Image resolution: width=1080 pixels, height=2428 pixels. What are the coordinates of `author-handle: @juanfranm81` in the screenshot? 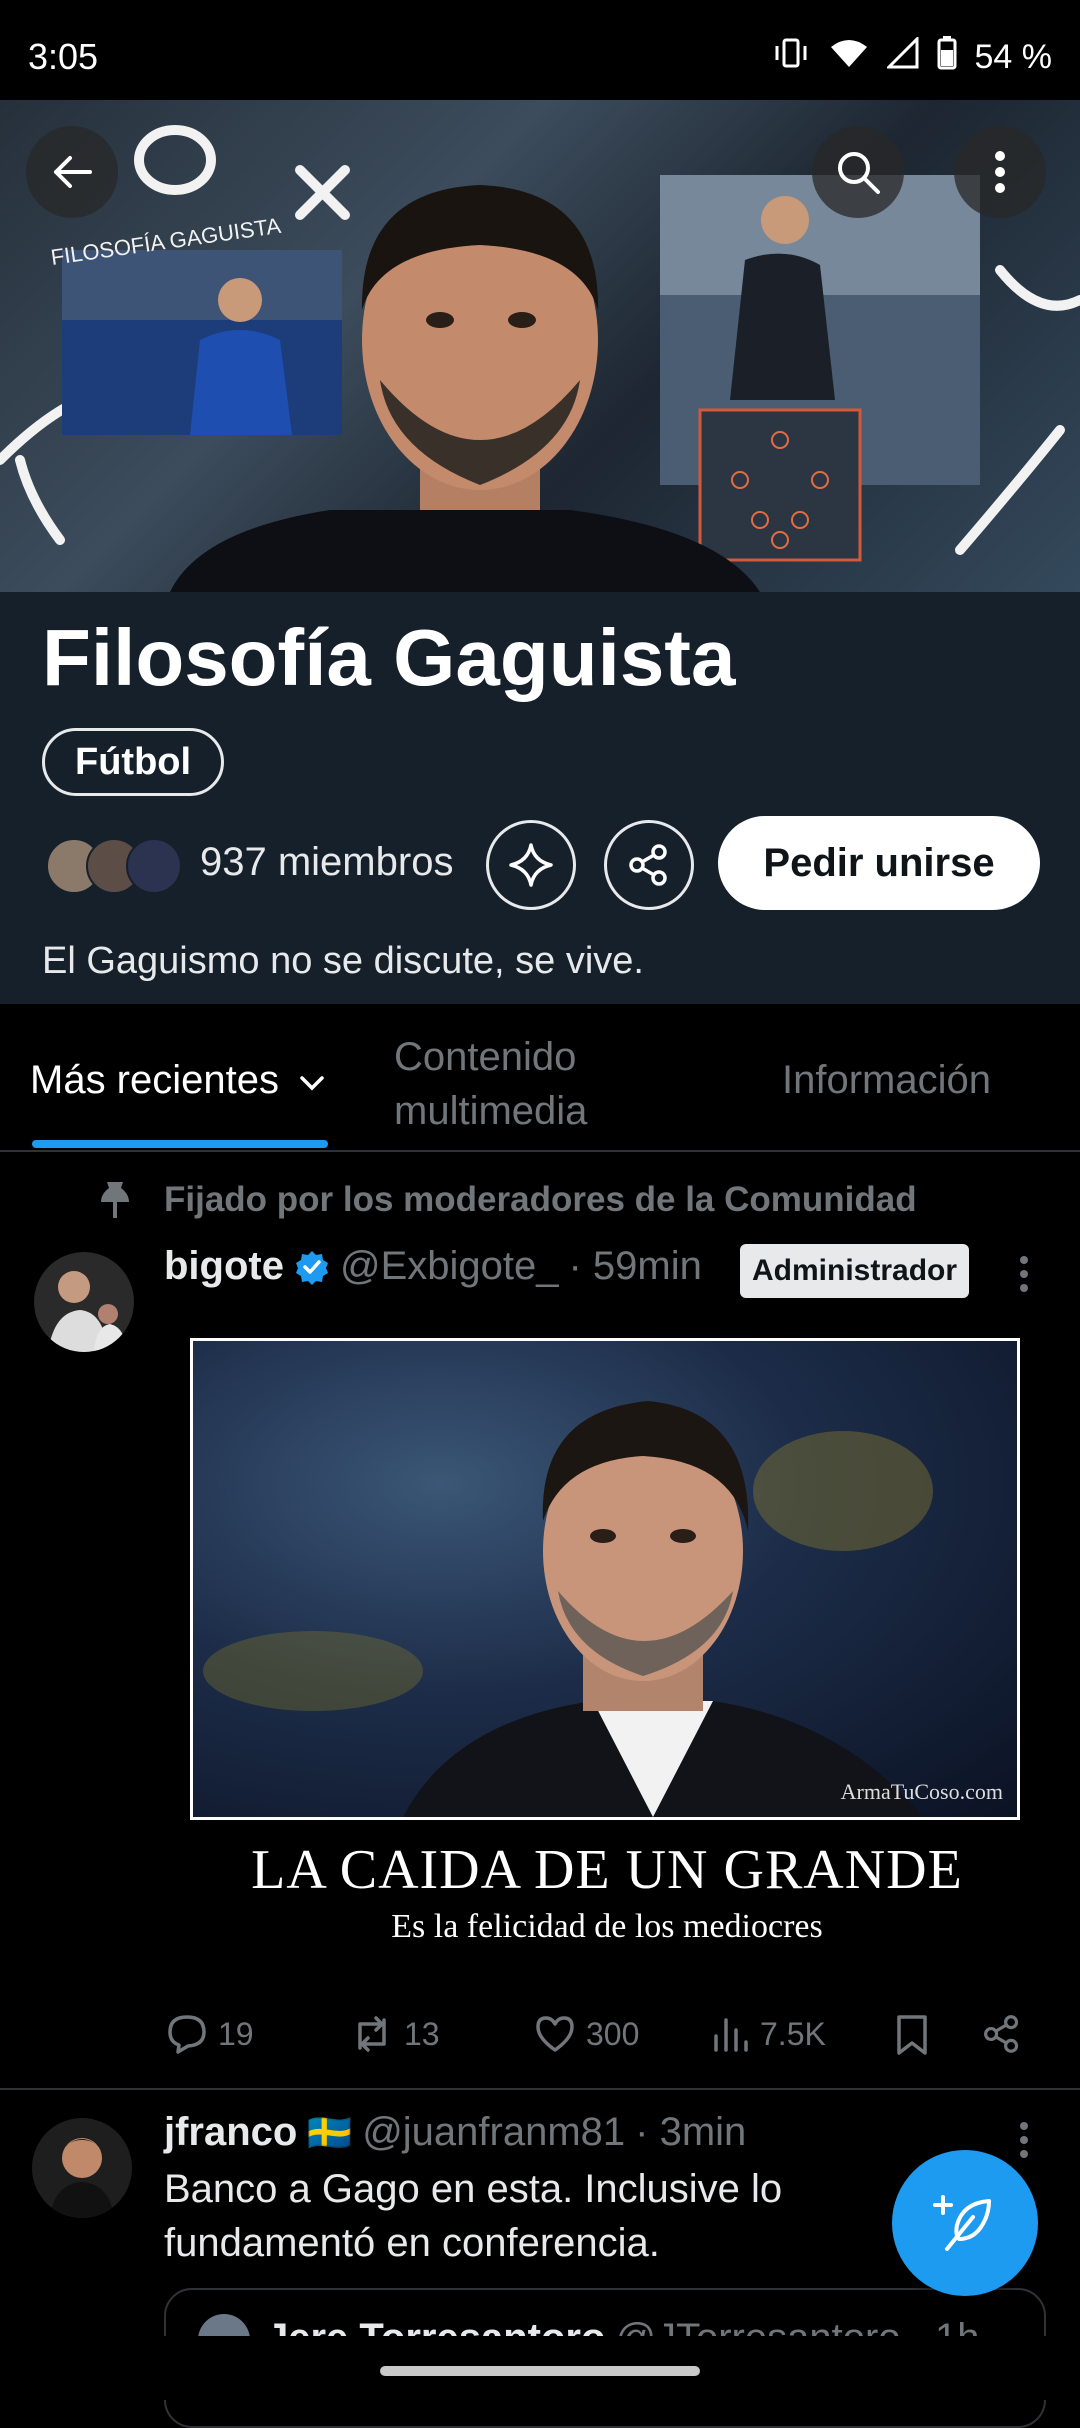 It's located at (493, 2132).